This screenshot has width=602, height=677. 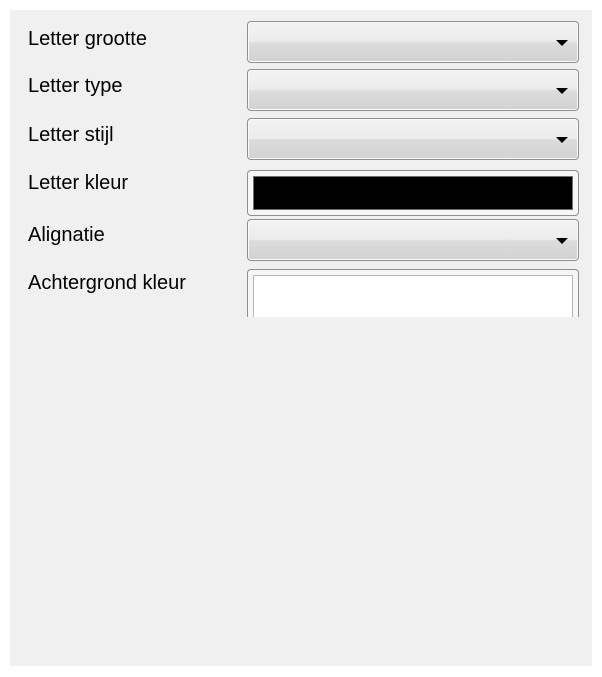 I want to click on font-style-dropdown, so click(x=413, y=139).